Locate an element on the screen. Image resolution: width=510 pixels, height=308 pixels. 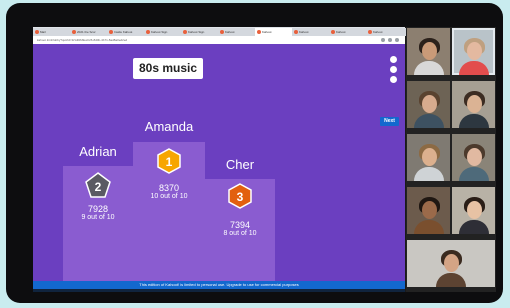
fullscreen-icon is located at coordinates (393, 79).